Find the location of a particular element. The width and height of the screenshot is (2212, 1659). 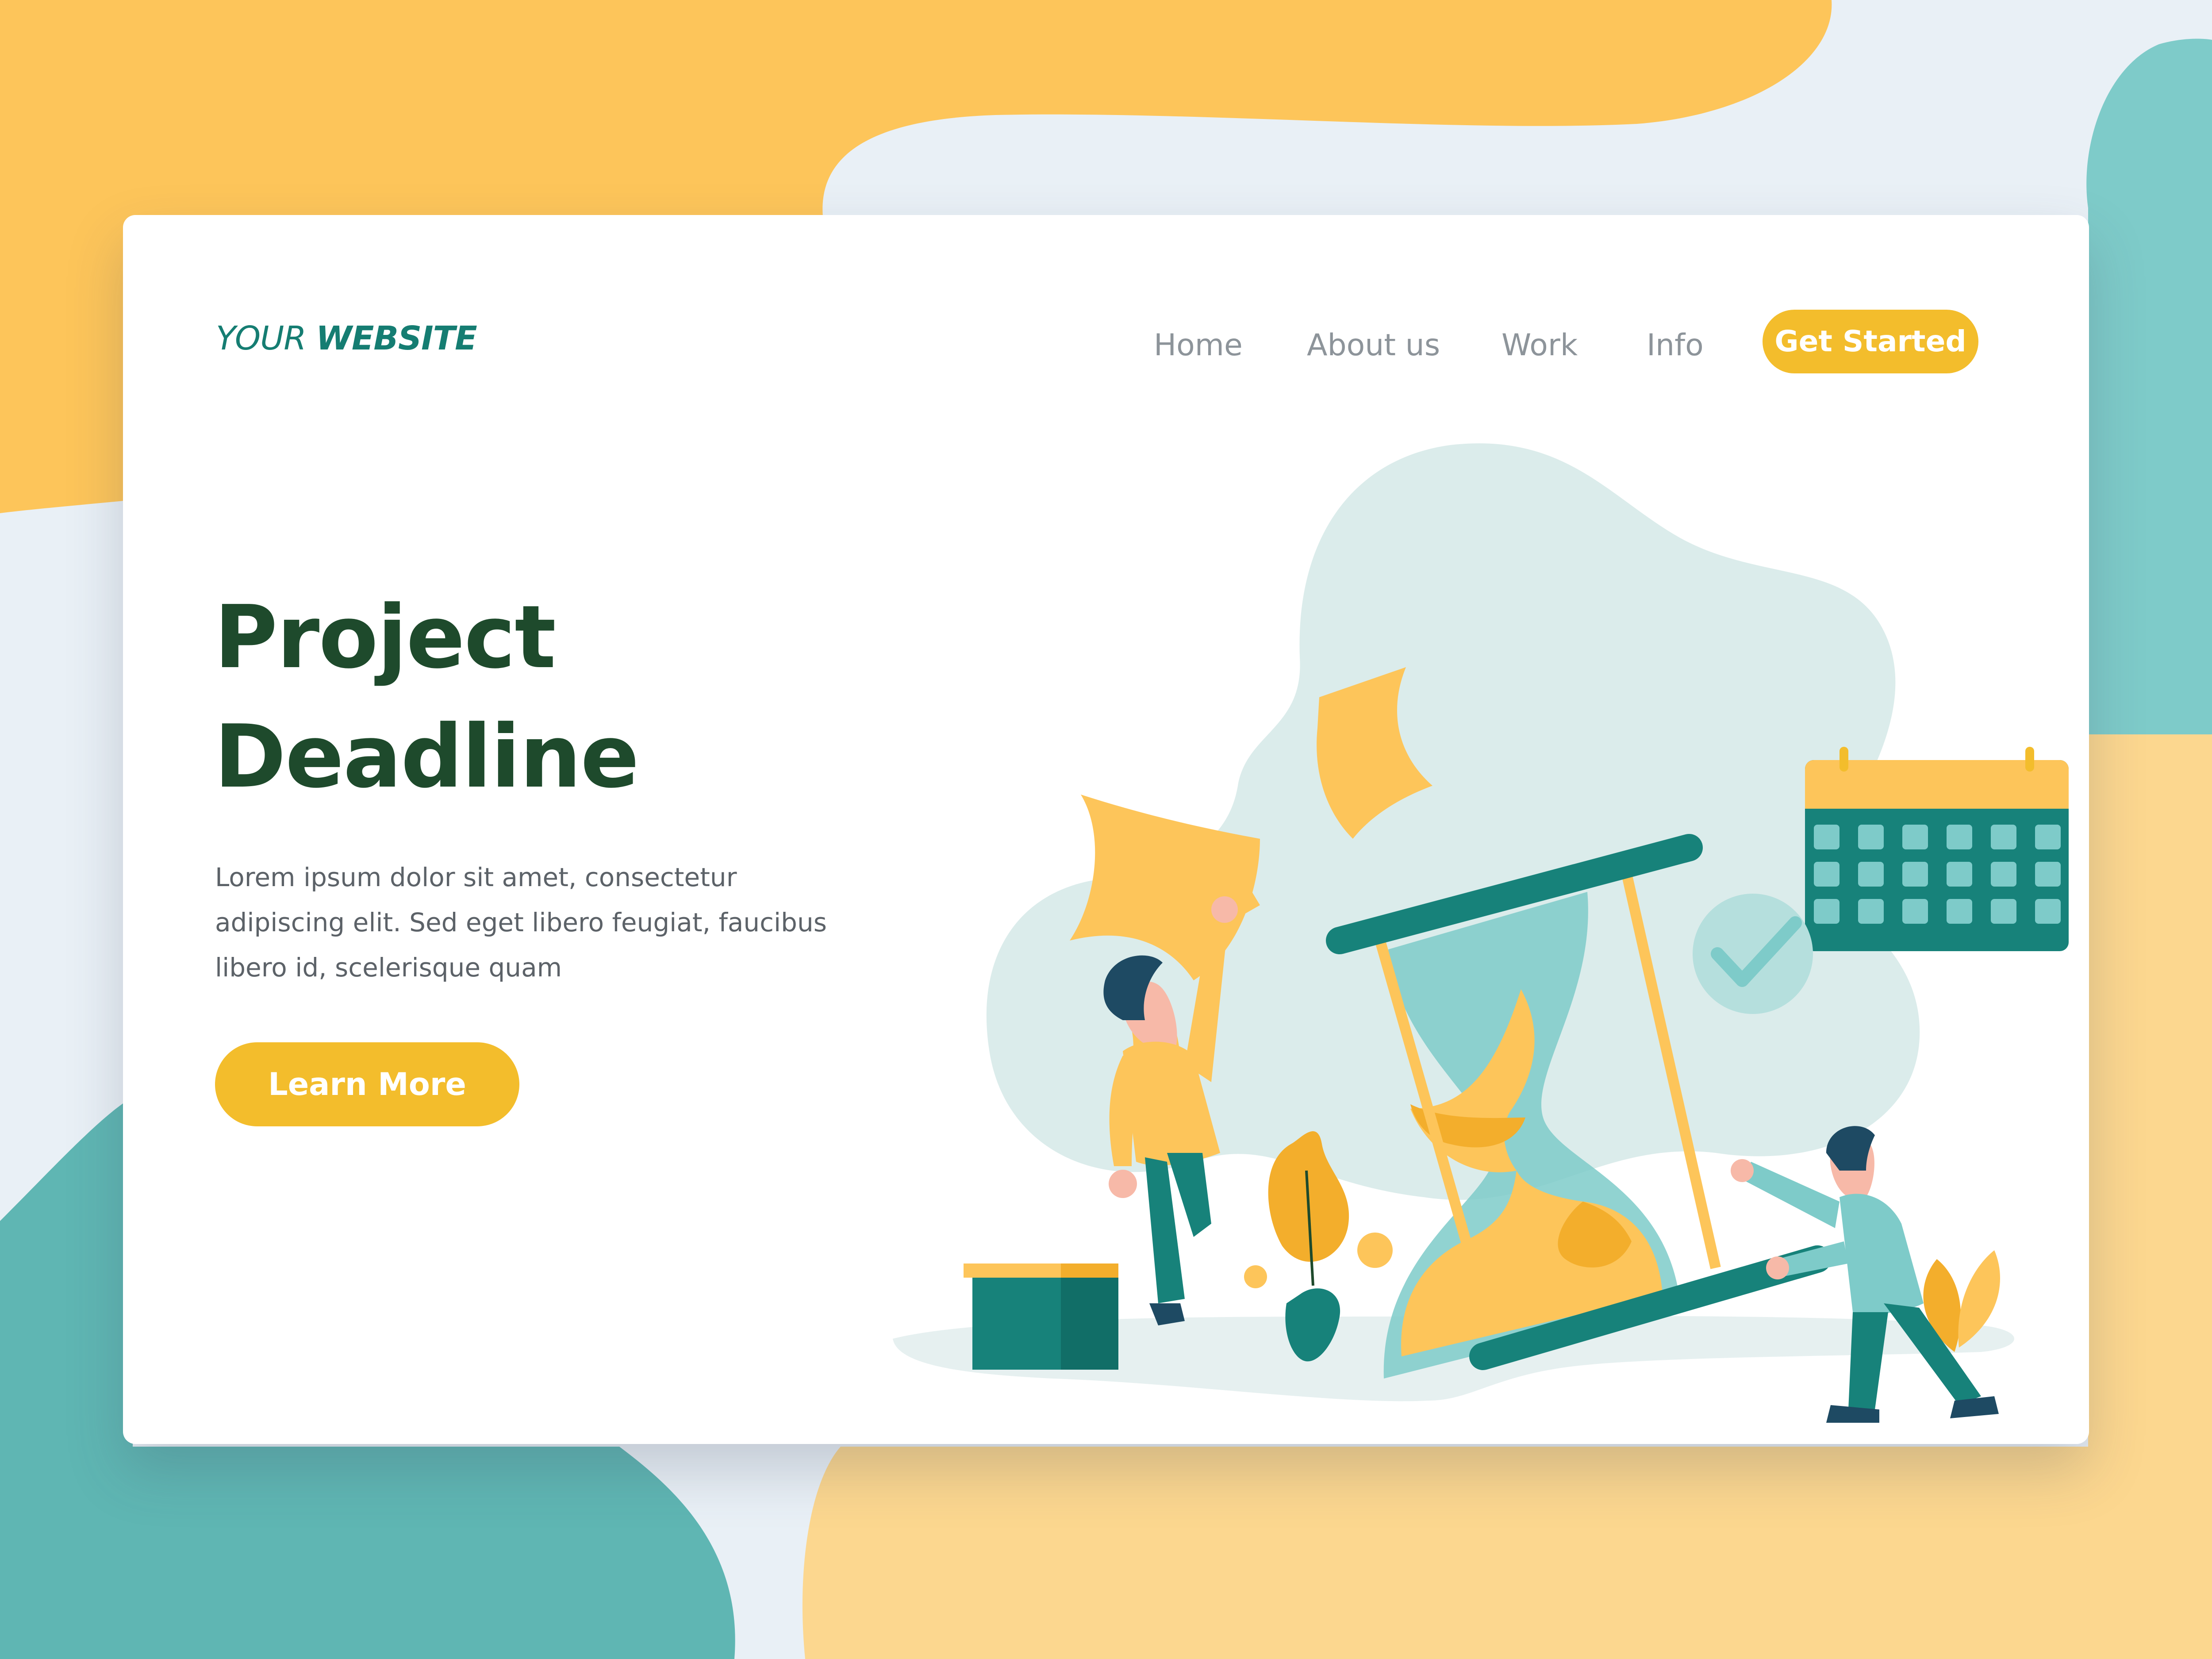

box-icon is located at coordinates (1041, 1317).